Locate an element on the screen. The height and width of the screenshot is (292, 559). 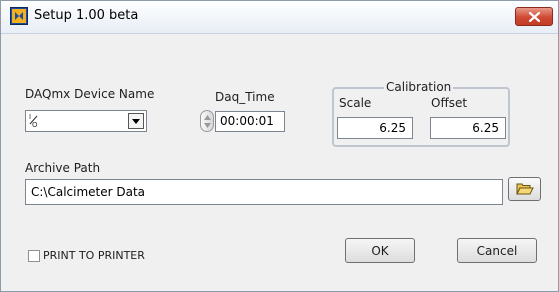
print-to-printer-label: PRINT TO PRINTER is located at coordinates (94, 255).